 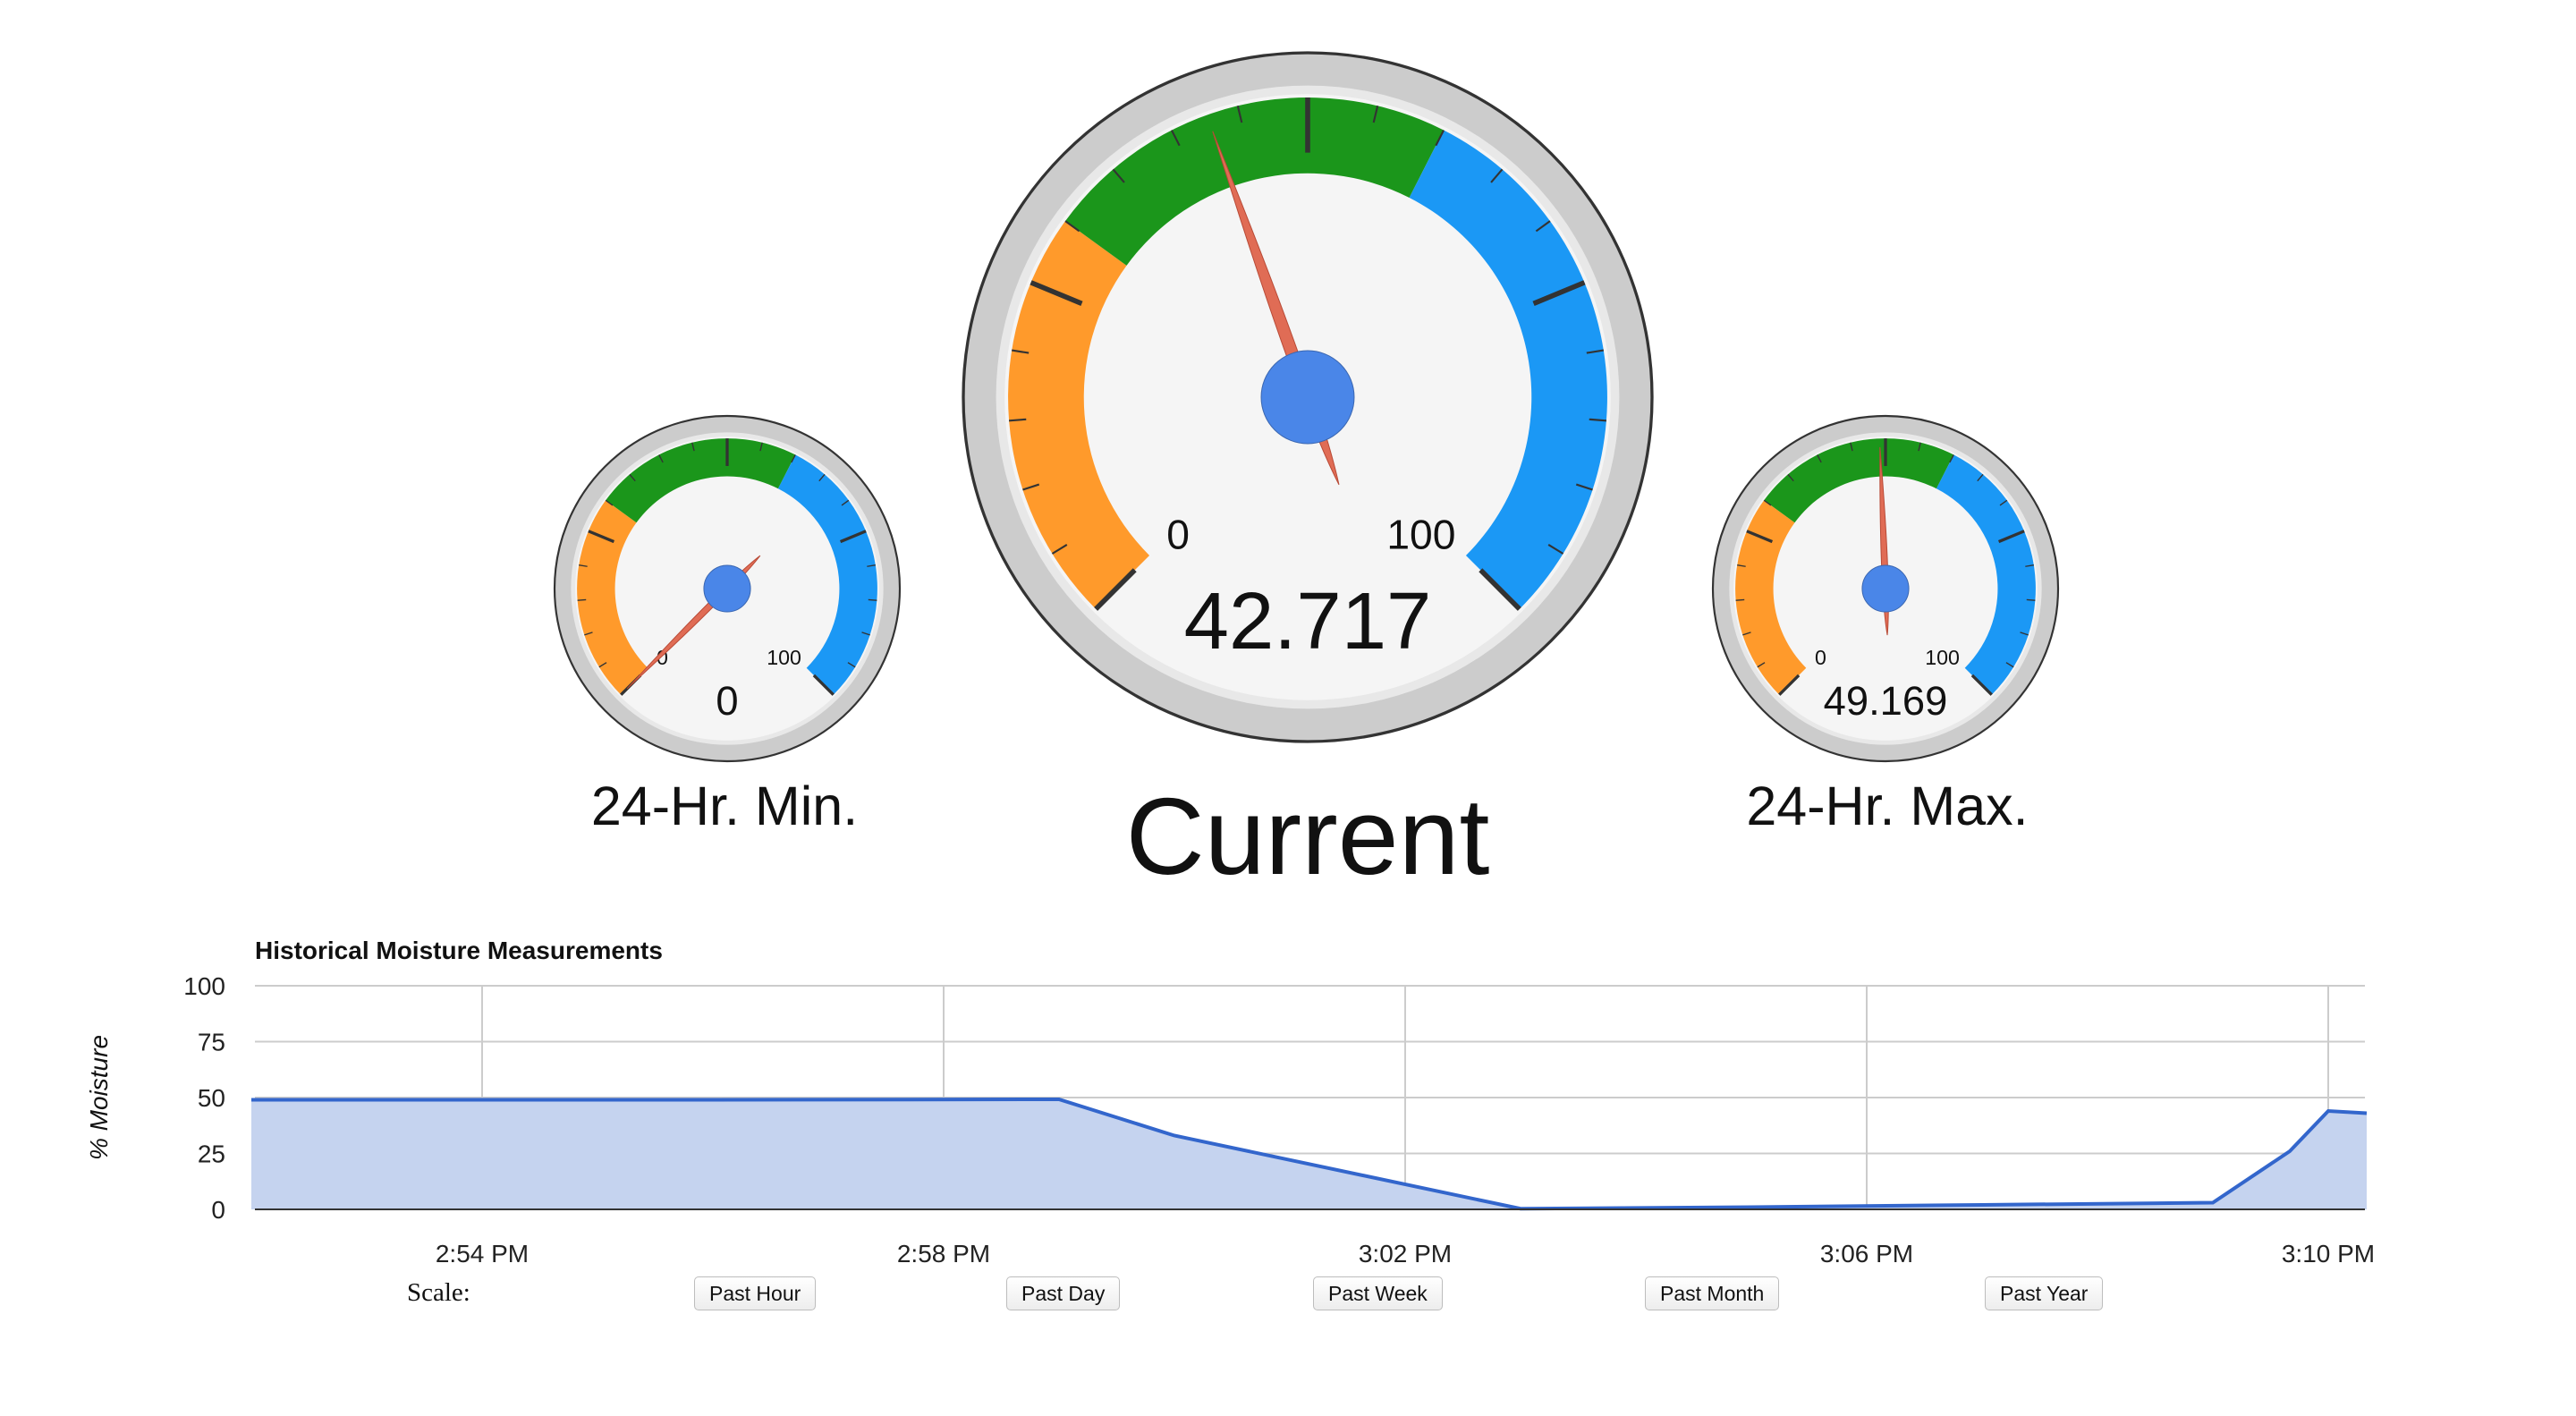 What do you see at coordinates (211, 1042) in the screenshot?
I see `chart-y-tick-label: 75` at bounding box center [211, 1042].